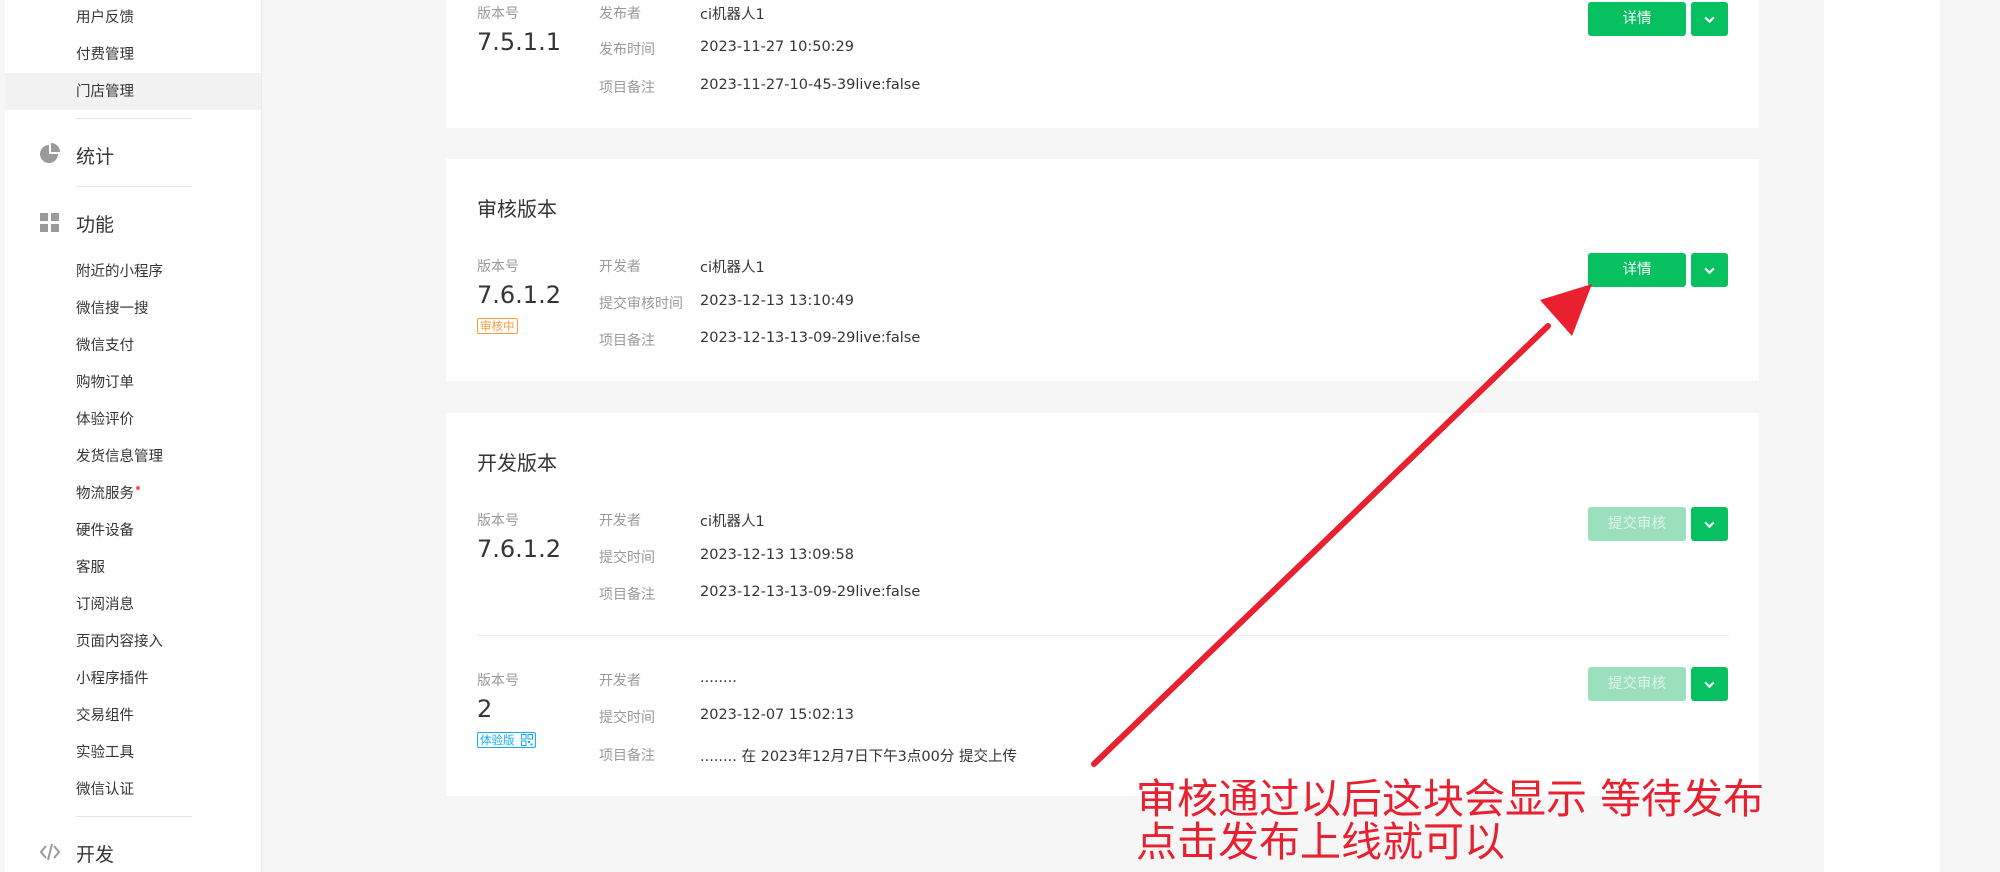  What do you see at coordinates (1321, 545) in the screenshot?
I see `arrow-shaft` at bounding box center [1321, 545].